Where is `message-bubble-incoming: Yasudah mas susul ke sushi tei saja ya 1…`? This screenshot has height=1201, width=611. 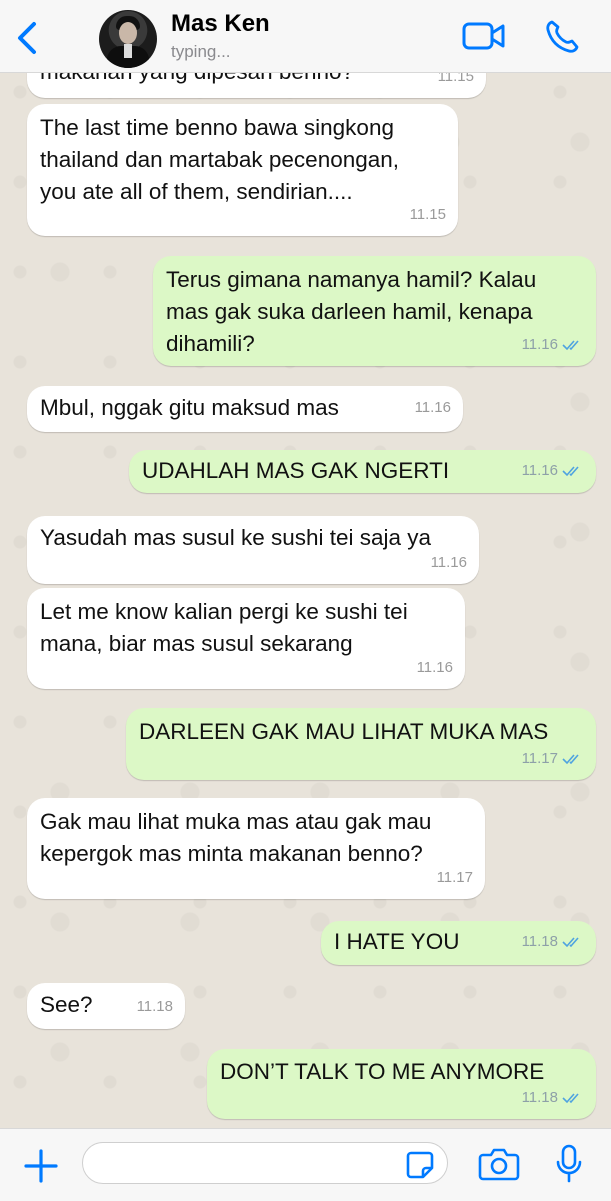 message-bubble-incoming: Yasudah mas susul ke sushi tei saja ya 1… is located at coordinates (253, 550).